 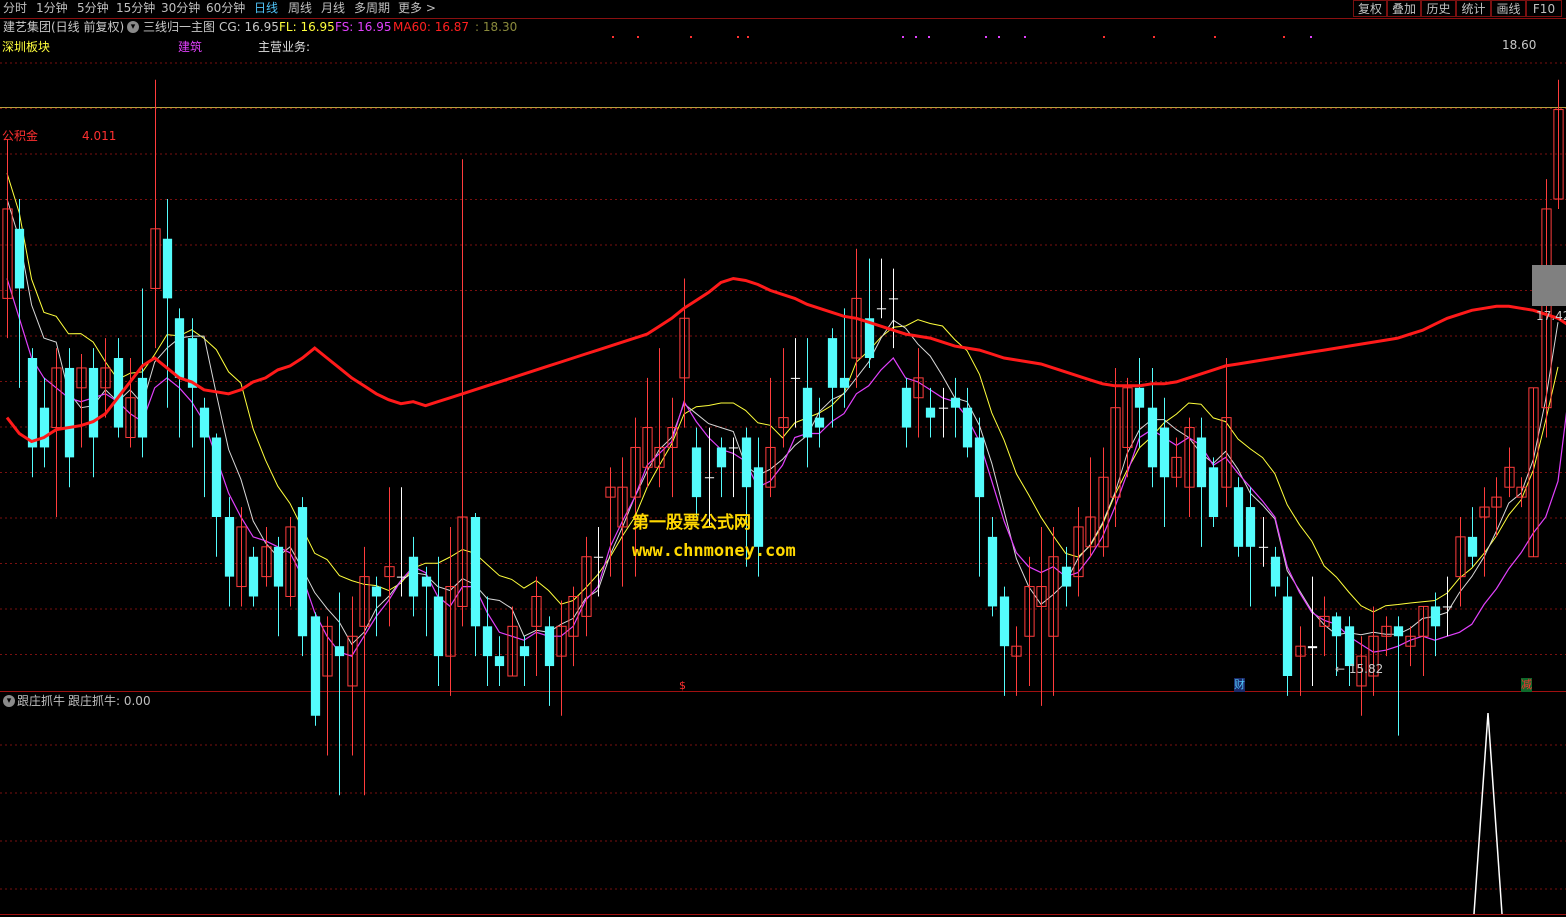 I want to click on sub-panel-name: 跟庄抓牛, so click(x=41, y=701).